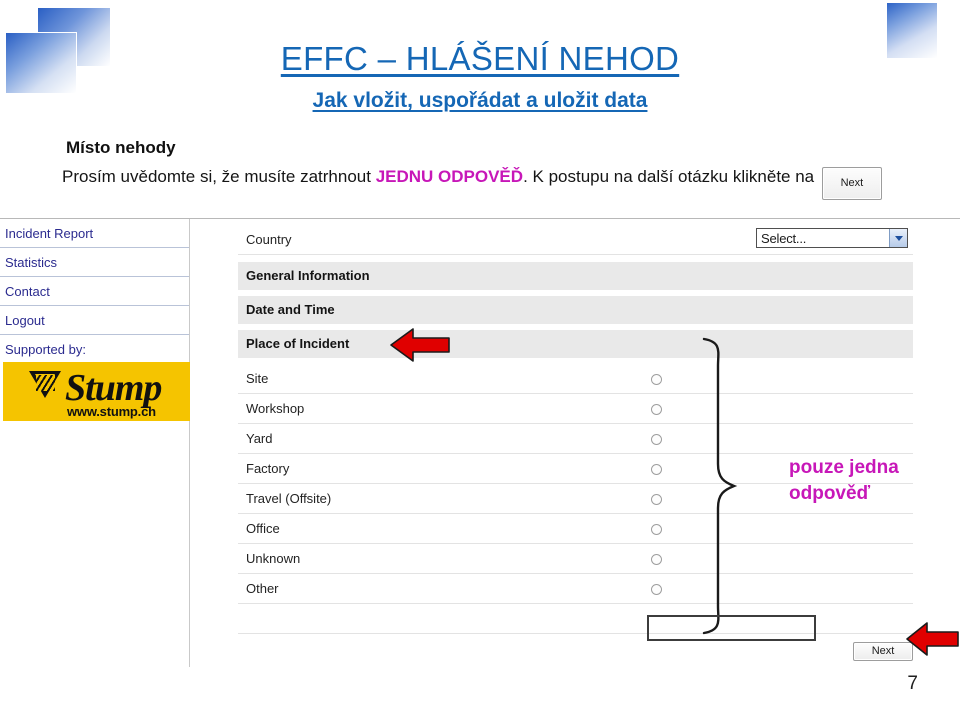 This screenshot has width=960, height=701. What do you see at coordinates (111, 411) in the screenshot?
I see `sponsor-url: www.stump.ch` at bounding box center [111, 411].